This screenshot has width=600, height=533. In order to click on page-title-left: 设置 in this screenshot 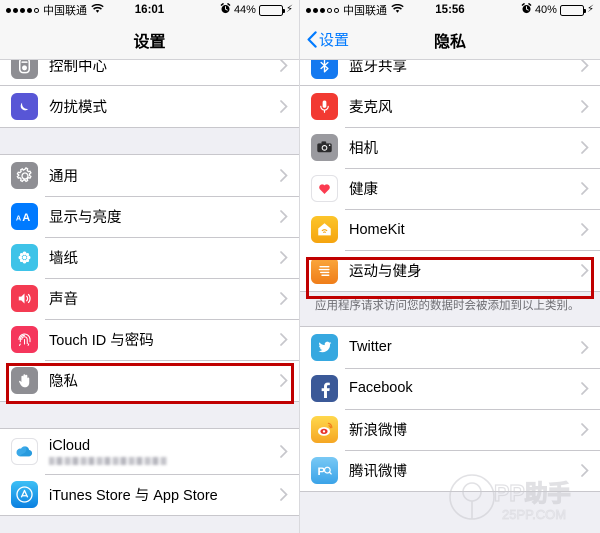, I will do `click(149, 42)`.